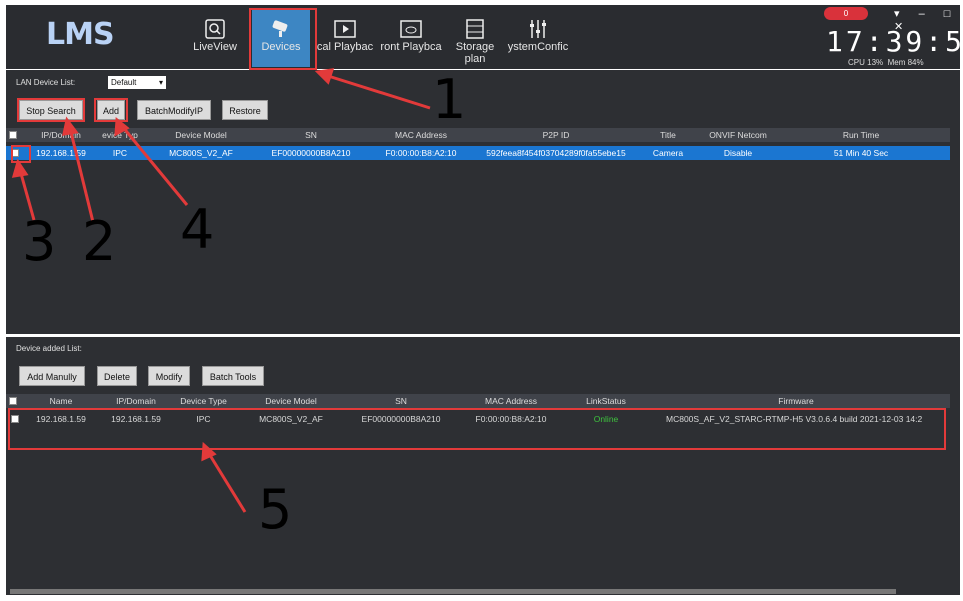 Image resolution: width=963 pixels, height=601 pixels. I want to click on annotation-number-1: 1, so click(449, 99).